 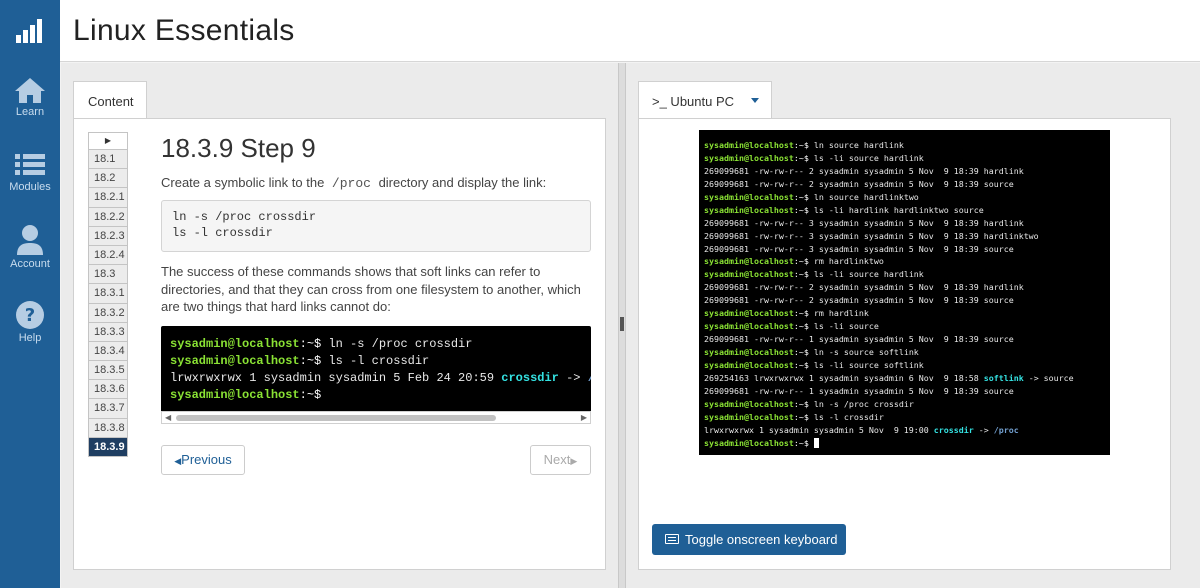 I want to click on header: Linux Essentials, so click(x=630, y=31).